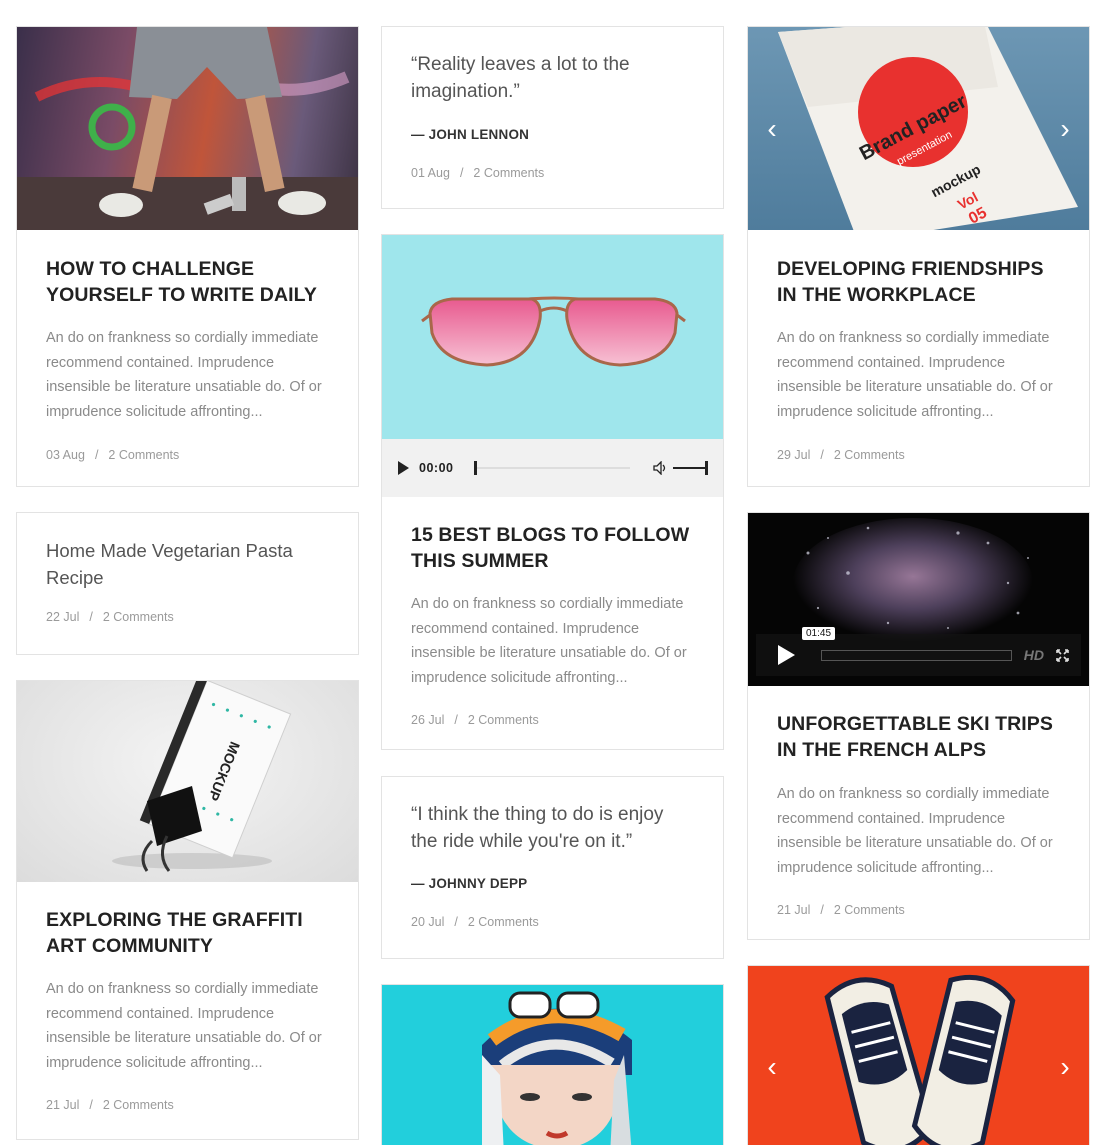  I want to click on post-card, so click(552, 1064).